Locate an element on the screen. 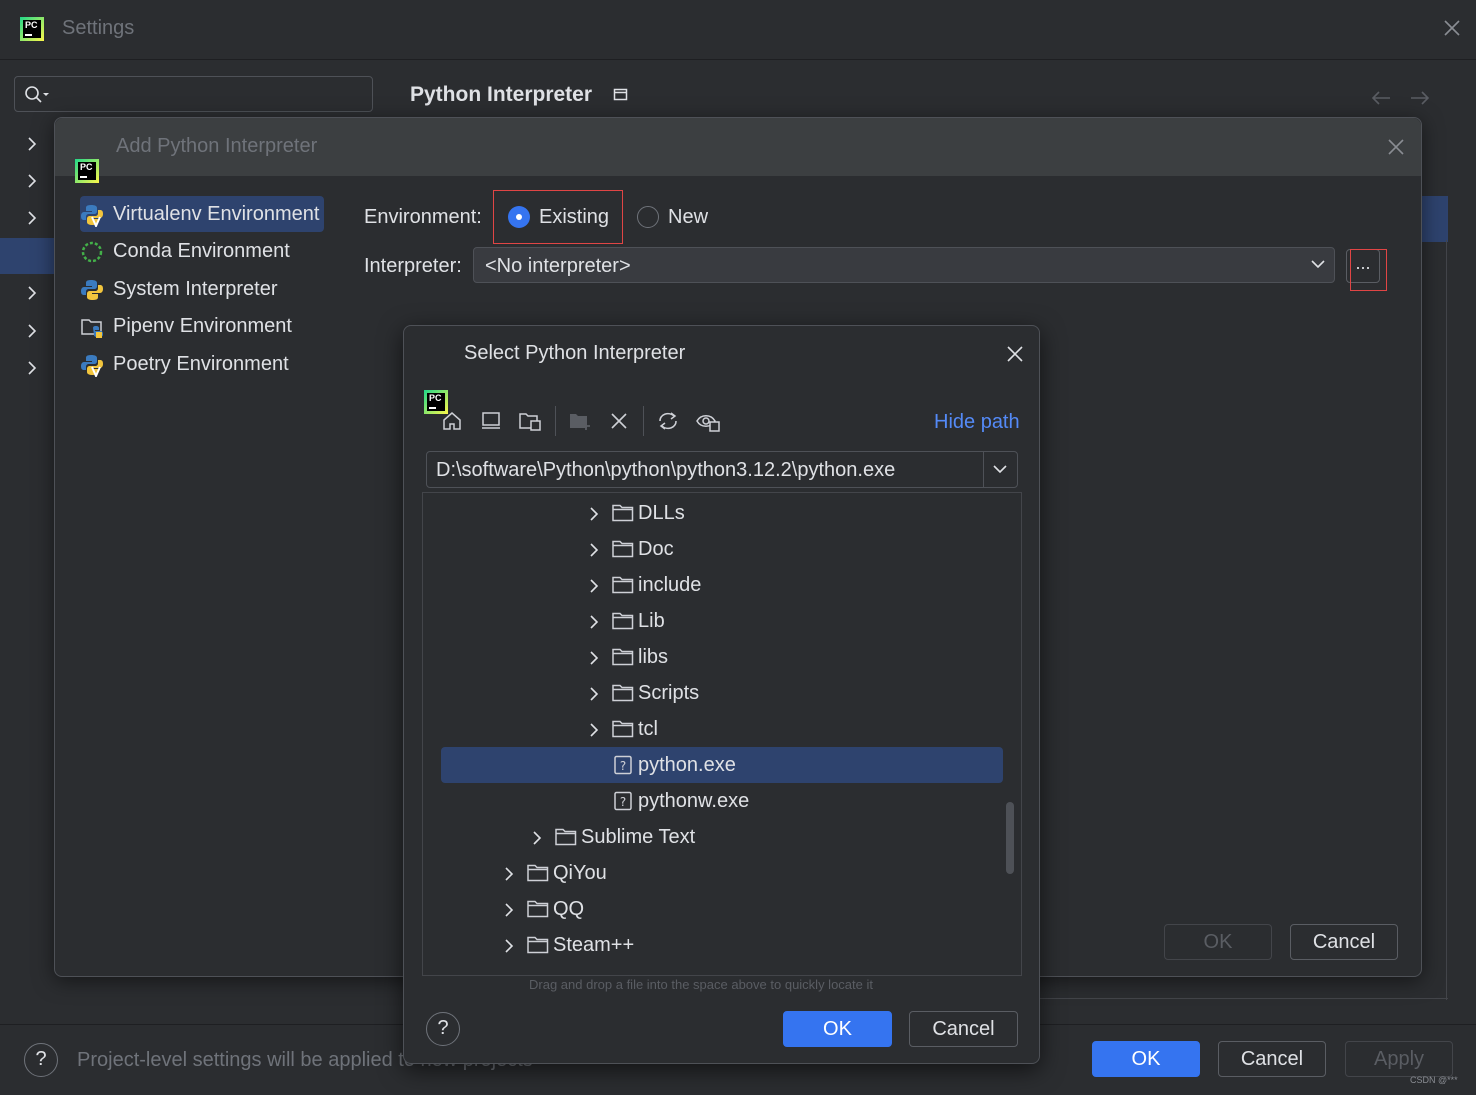 This screenshot has width=1476, height=1095. add-cancel-button: Cancel is located at coordinates (1344, 942).